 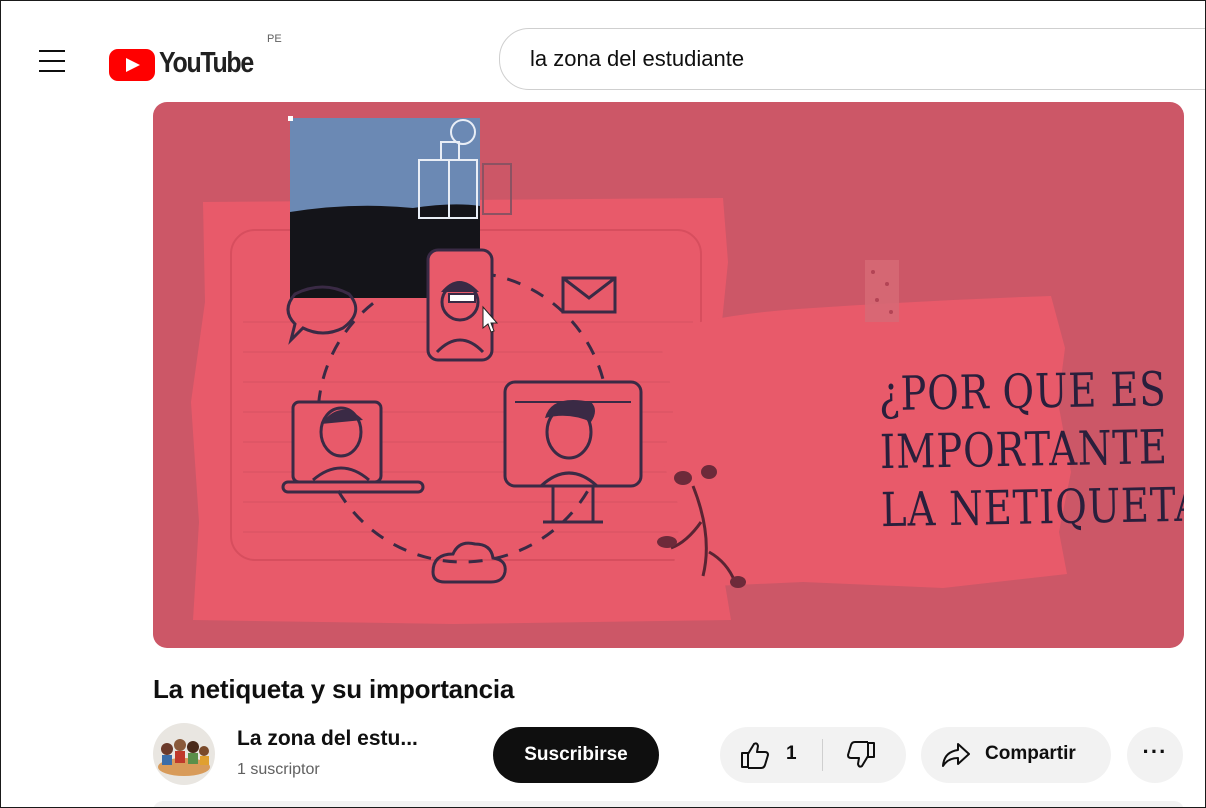 I want to click on headline-line-2: IMPORTANTE, so click(x=1024, y=450).